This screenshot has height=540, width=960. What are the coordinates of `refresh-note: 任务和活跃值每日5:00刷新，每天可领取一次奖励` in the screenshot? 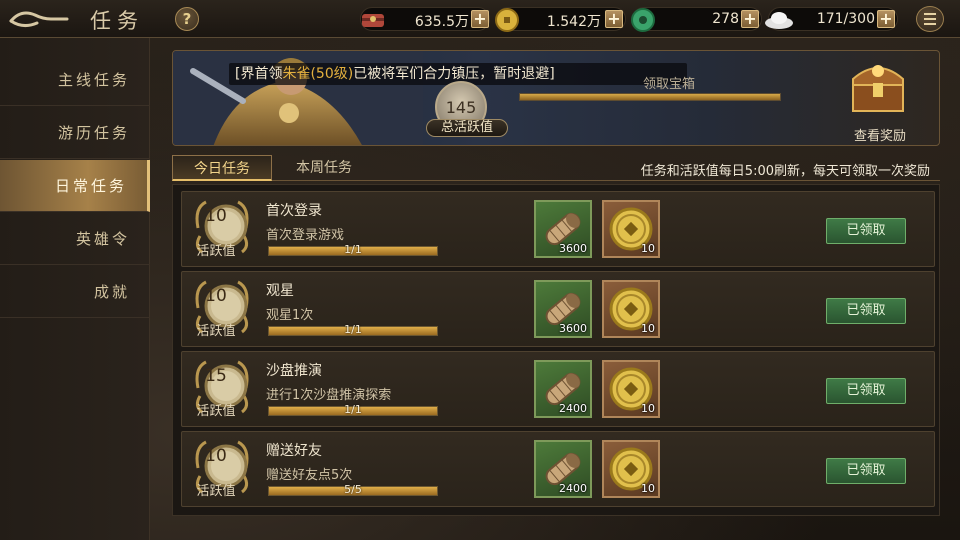 It's located at (785, 171).